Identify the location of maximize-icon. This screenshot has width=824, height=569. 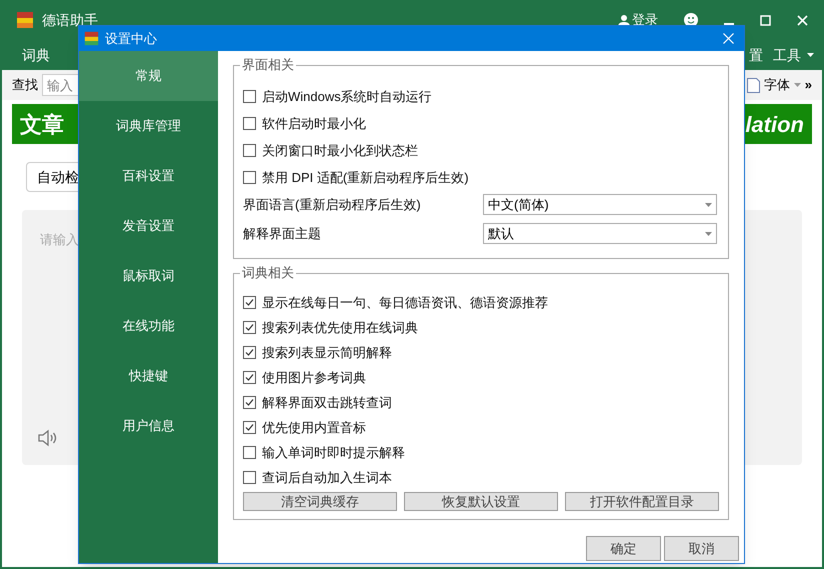
(765, 20).